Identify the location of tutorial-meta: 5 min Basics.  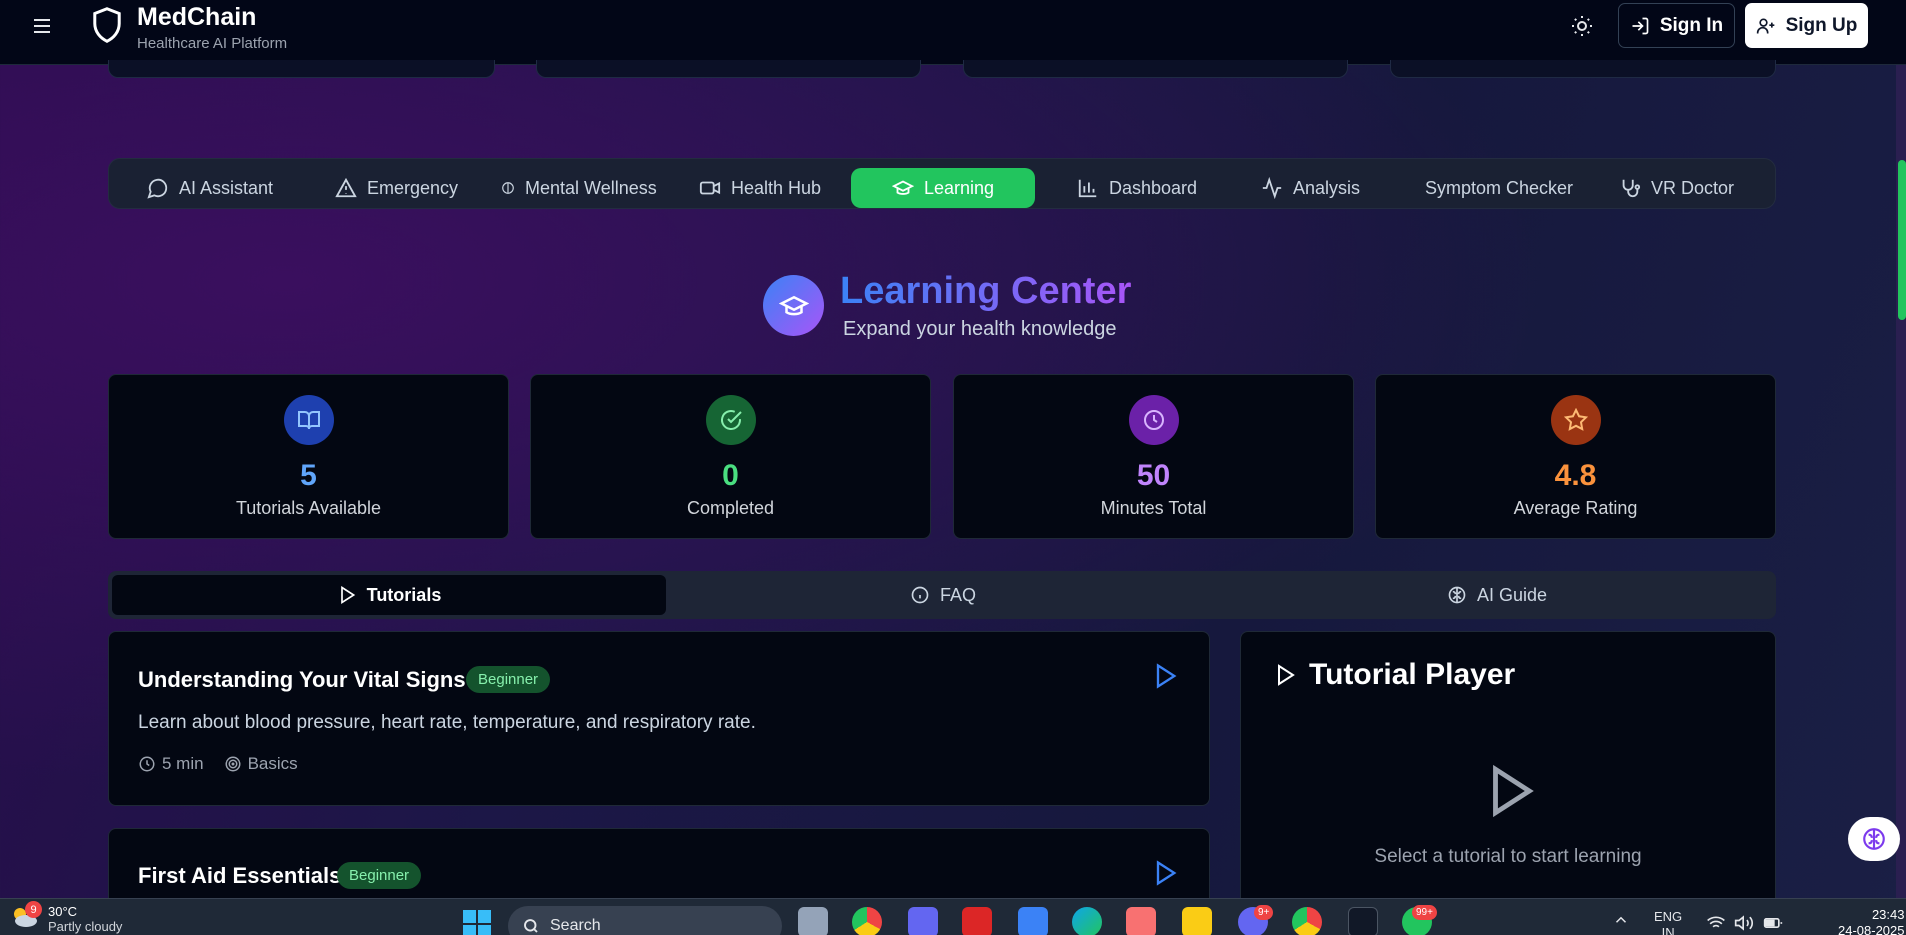
(218, 764).